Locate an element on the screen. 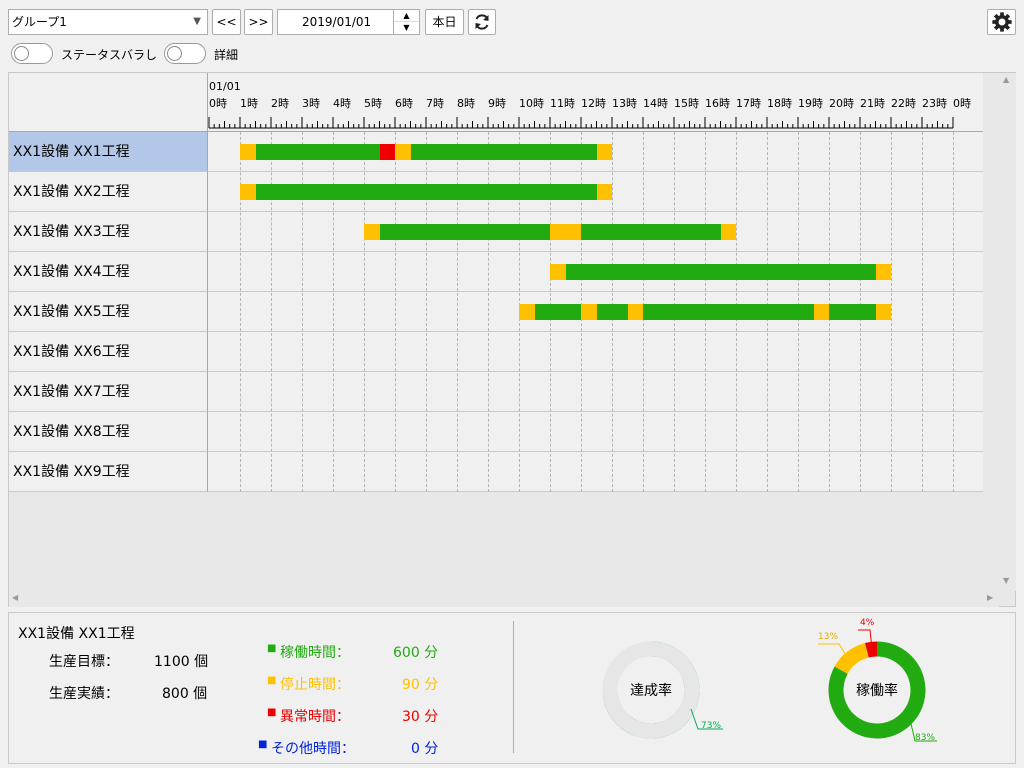 The height and width of the screenshot is (768, 1024). hour-label: 5時 is located at coordinates (373, 103).